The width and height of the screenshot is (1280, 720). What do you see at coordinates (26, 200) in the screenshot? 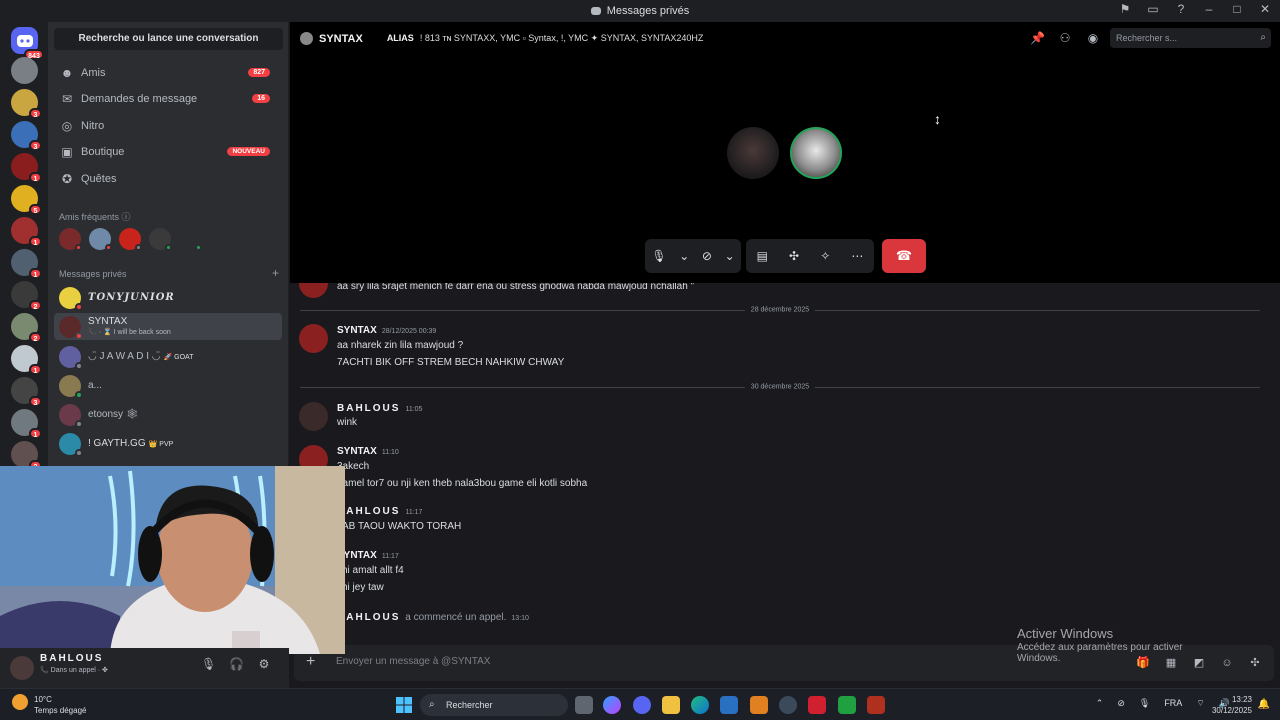
I see `server-icon: 5` at bounding box center [26, 200].